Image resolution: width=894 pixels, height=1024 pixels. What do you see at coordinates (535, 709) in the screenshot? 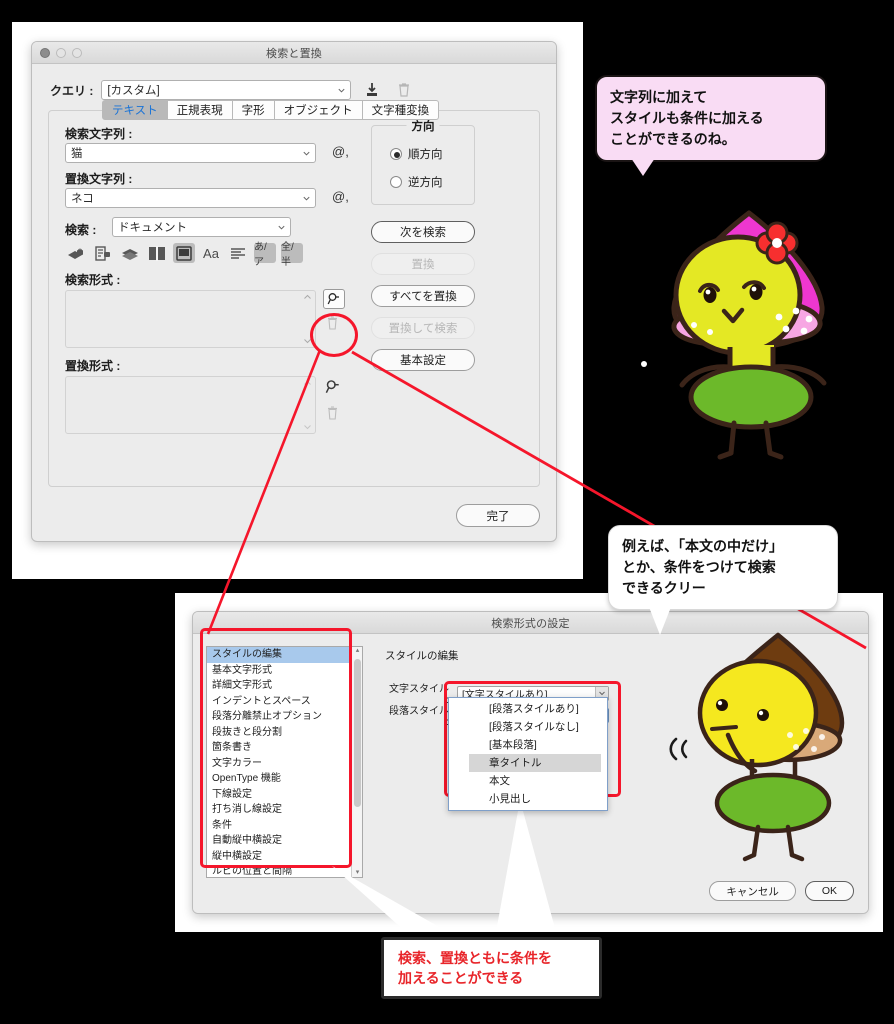
I see `dropdown-item: [段落スタイルあり]` at bounding box center [535, 709].